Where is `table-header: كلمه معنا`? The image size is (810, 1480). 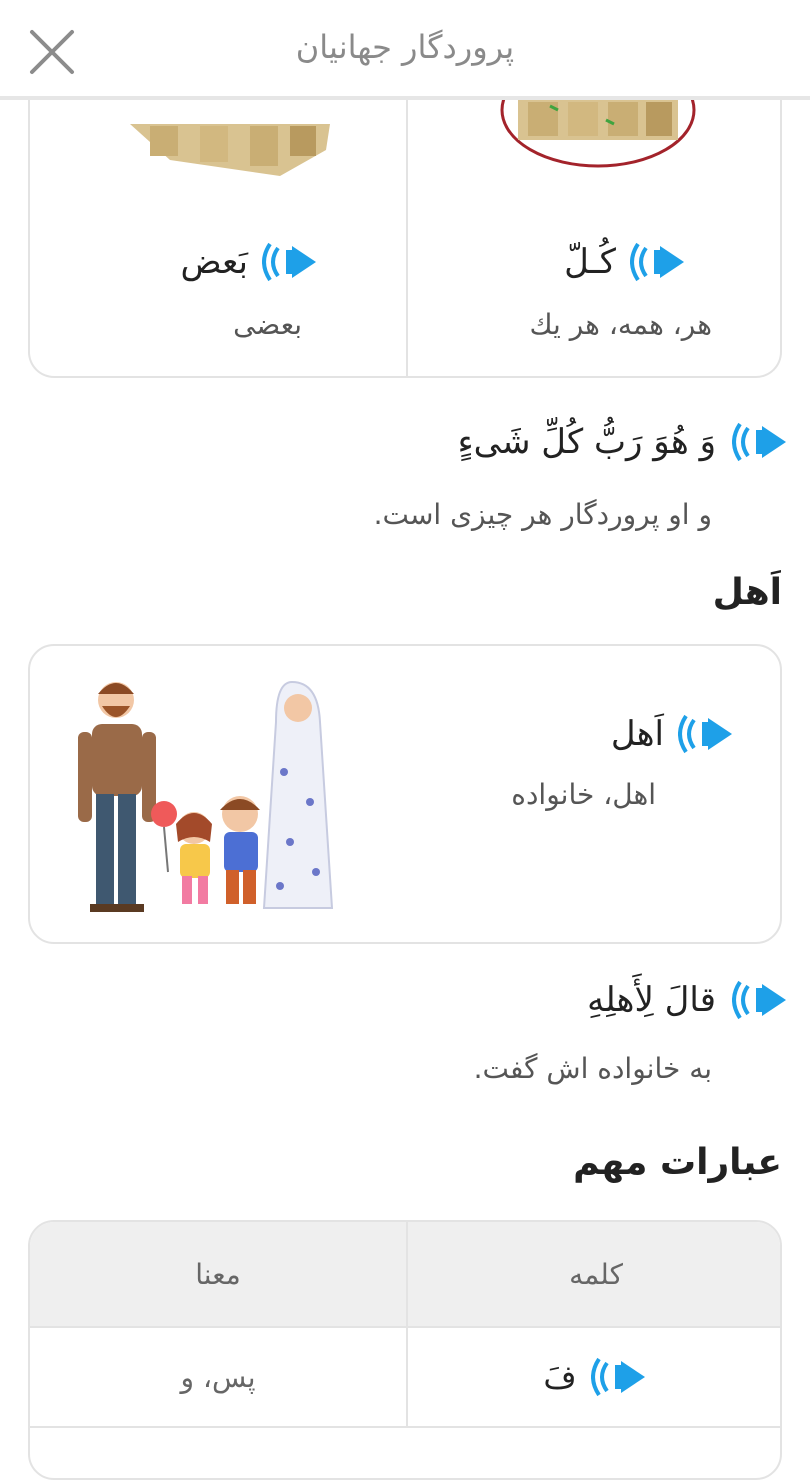
table-header: كلمه معنا is located at coordinates (405, 1275).